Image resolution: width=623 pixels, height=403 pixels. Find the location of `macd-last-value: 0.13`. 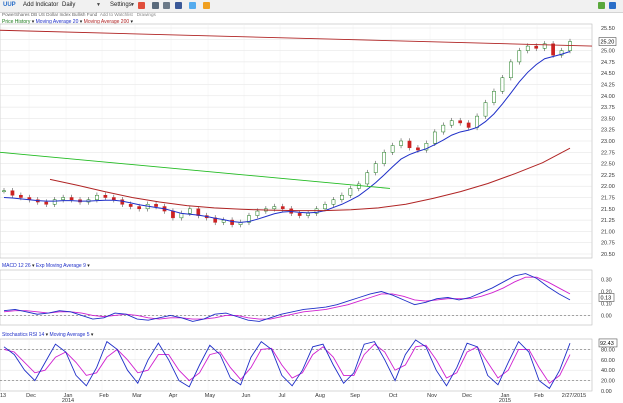

macd-last-value: 0.13 is located at coordinates (606, 299).